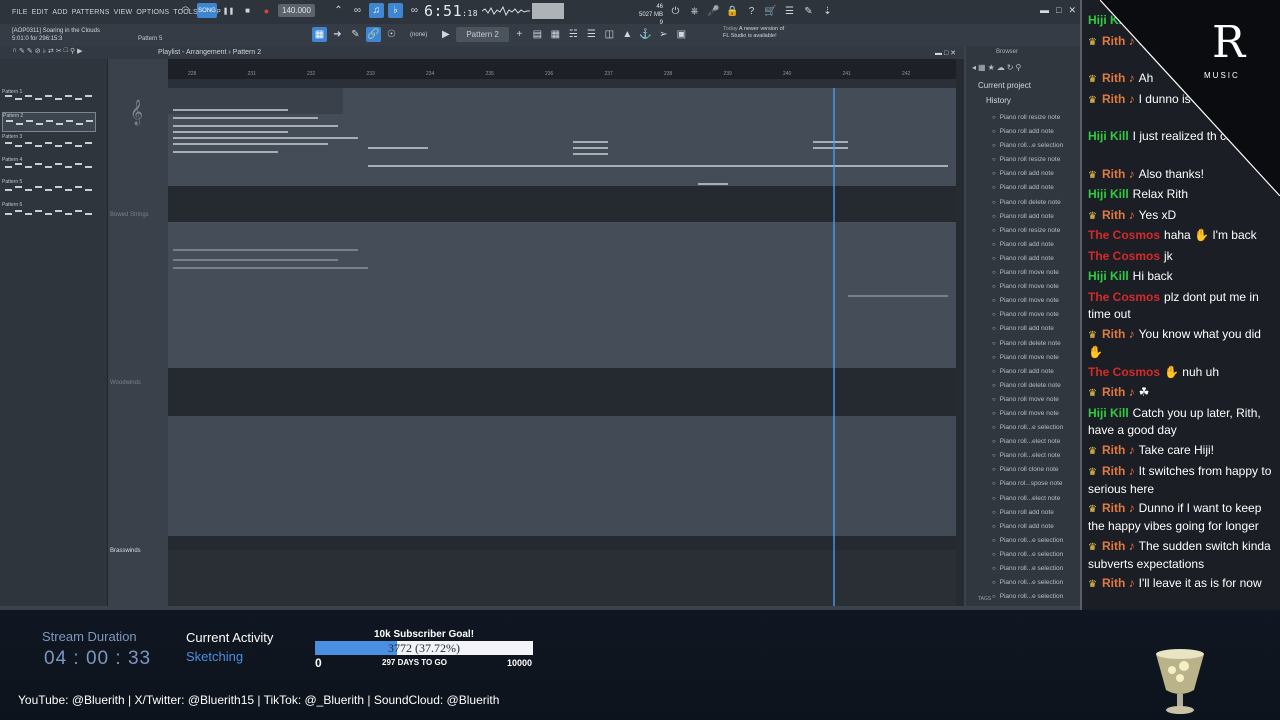 The height and width of the screenshot is (720, 1280). I want to click on arrow-right-icon: ➜, so click(337, 34).